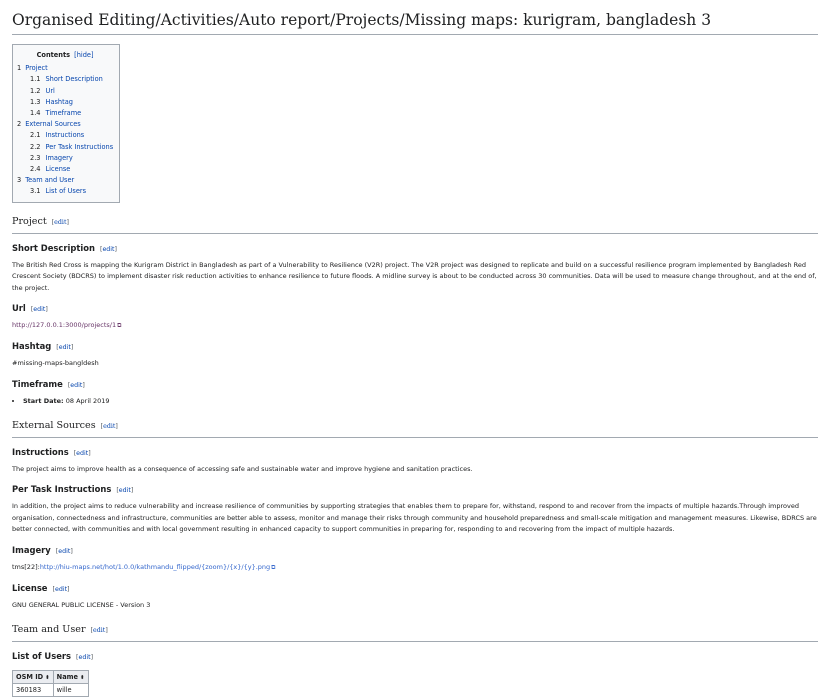  What do you see at coordinates (33, 690) in the screenshot?
I see `table-cell-osm-id: 360183` at bounding box center [33, 690].